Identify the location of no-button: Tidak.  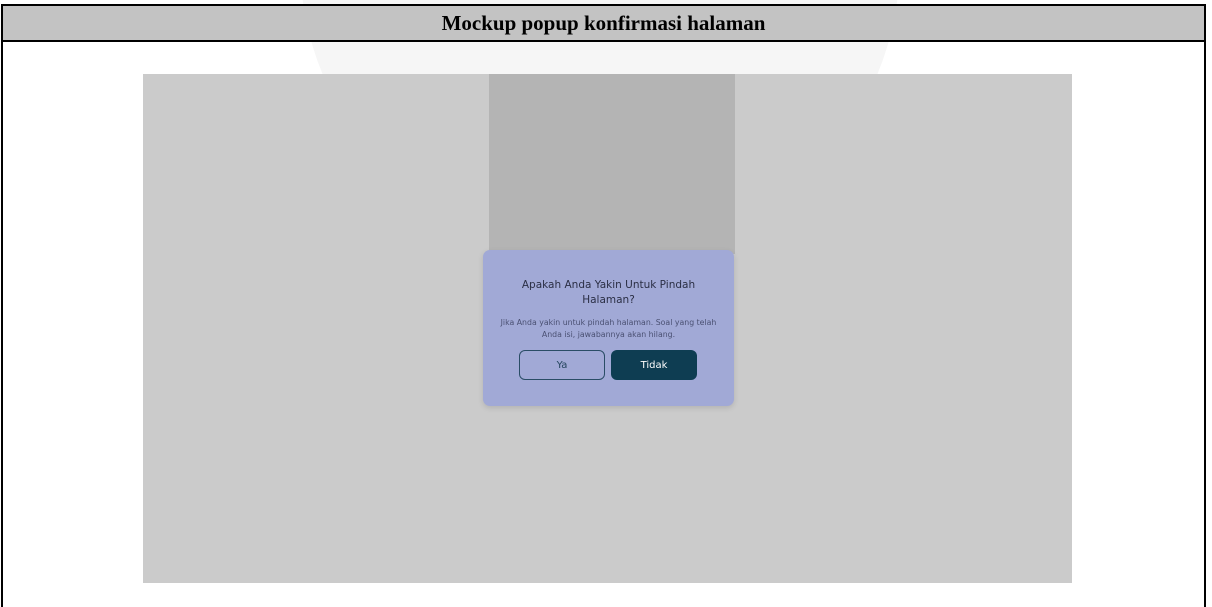
(654, 365).